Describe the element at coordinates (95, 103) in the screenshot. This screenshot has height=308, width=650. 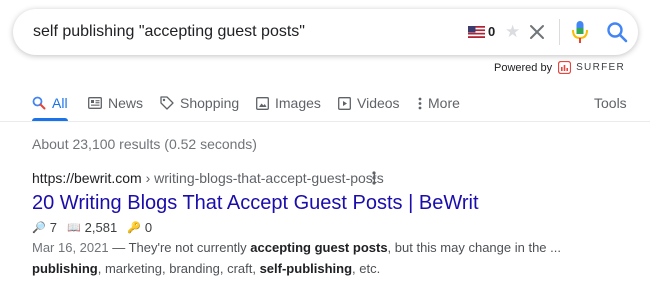
I see `news-icon` at that location.